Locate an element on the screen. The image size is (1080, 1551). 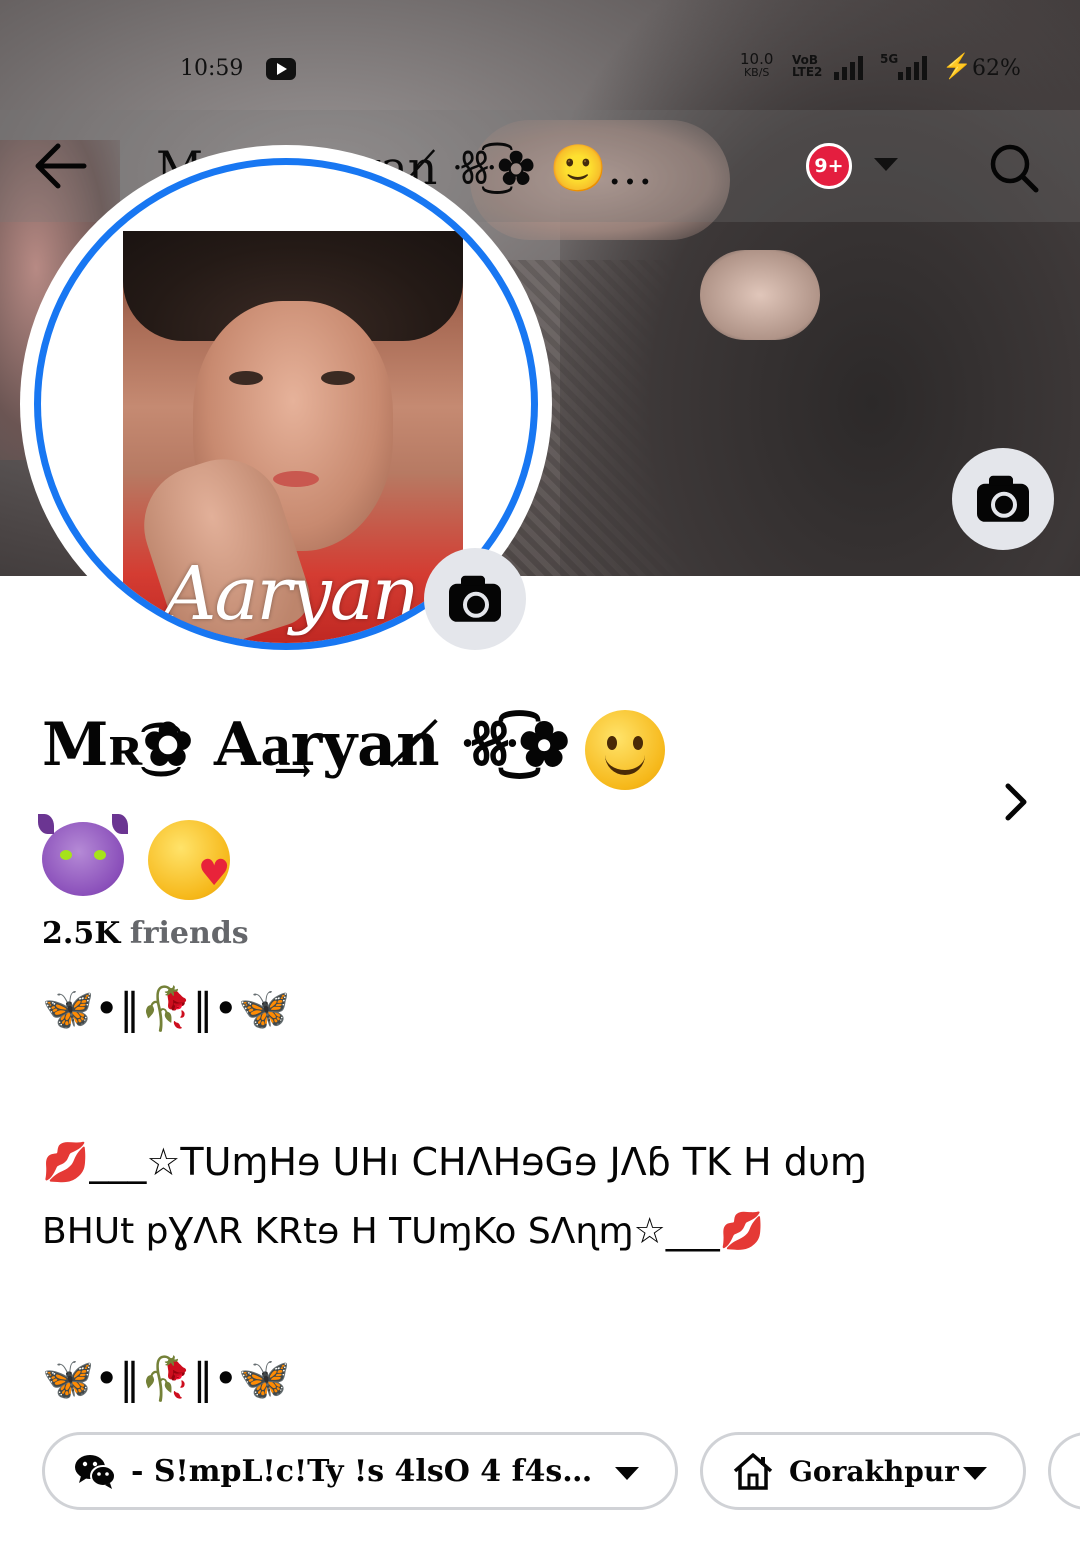
devil-emoji-icon is located at coordinates (81, 855).